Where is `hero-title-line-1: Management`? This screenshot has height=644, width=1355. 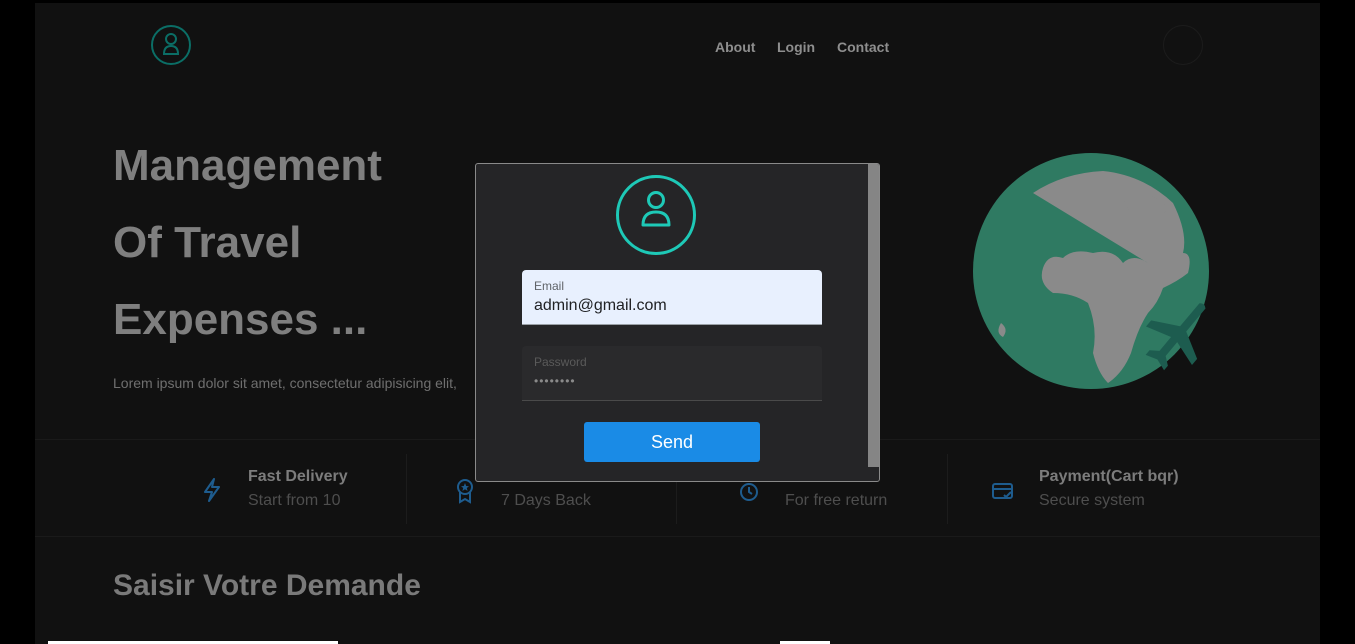
hero-title-line-1: Management is located at coordinates (247, 165).